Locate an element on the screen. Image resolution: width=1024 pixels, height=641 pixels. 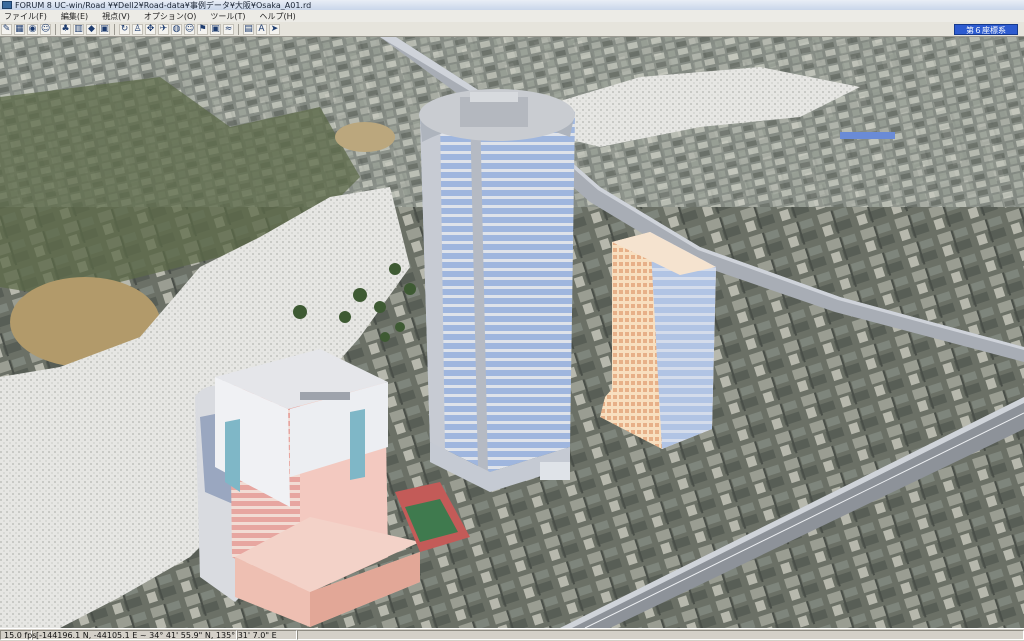
sign-tool-button: ◆ is located at coordinates (91, 29).